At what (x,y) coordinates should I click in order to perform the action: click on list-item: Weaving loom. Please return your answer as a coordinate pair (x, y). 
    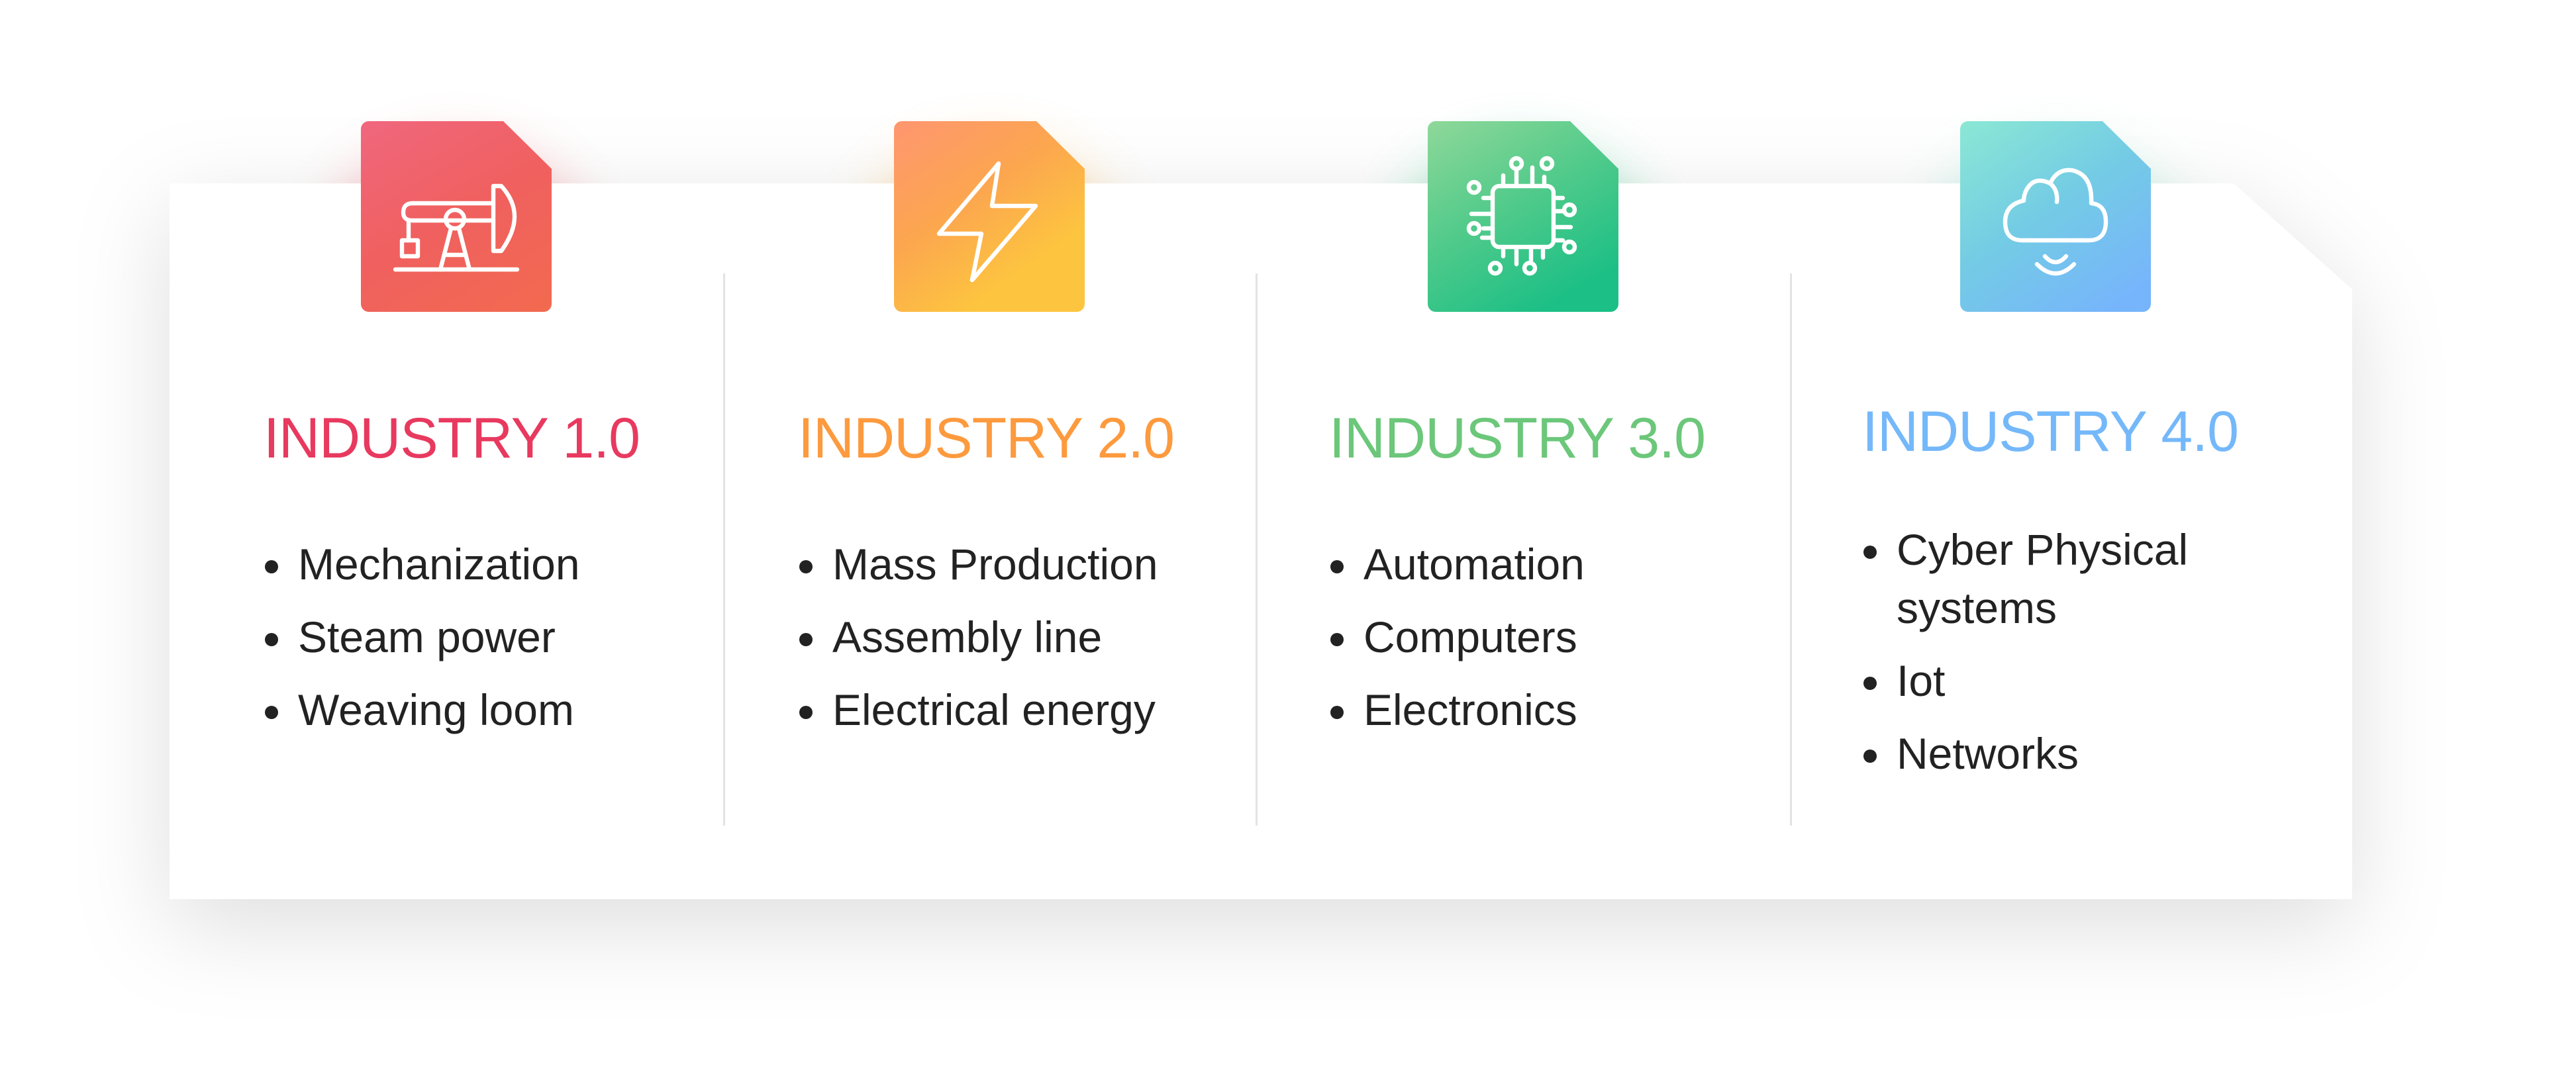
    Looking at the image, I should click on (502, 710).